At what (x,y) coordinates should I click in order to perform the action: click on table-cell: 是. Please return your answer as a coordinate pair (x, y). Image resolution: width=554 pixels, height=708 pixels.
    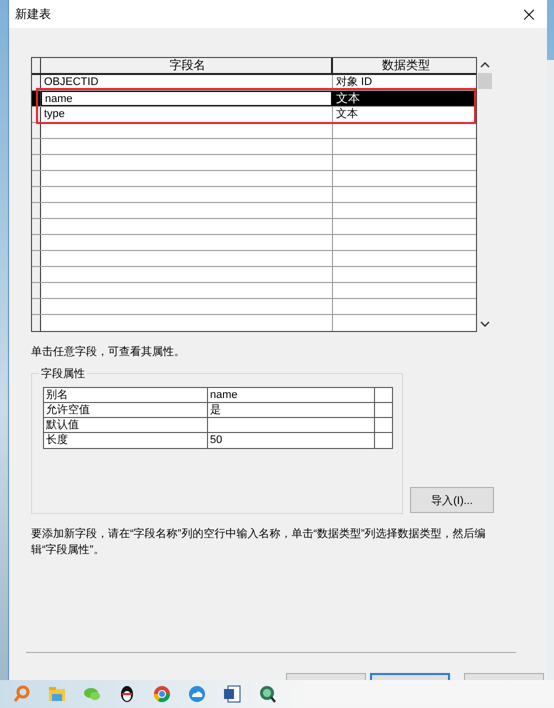
    Looking at the image, I should click on (291, 410).